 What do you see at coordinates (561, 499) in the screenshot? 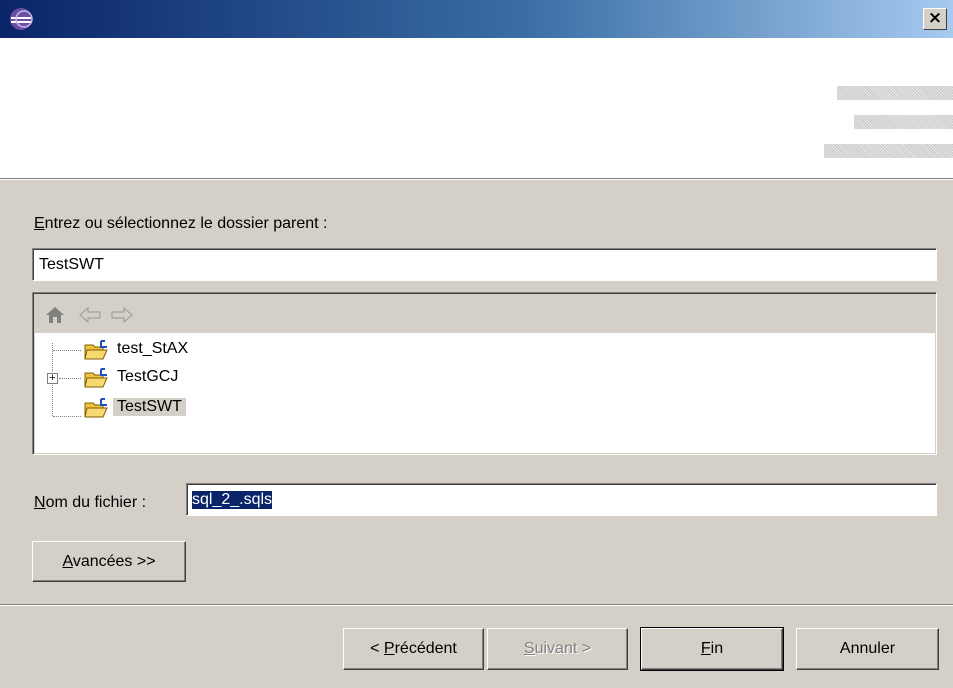
I see `file-name-input: sql_2_.sqls` at bounding box center [561, 499].